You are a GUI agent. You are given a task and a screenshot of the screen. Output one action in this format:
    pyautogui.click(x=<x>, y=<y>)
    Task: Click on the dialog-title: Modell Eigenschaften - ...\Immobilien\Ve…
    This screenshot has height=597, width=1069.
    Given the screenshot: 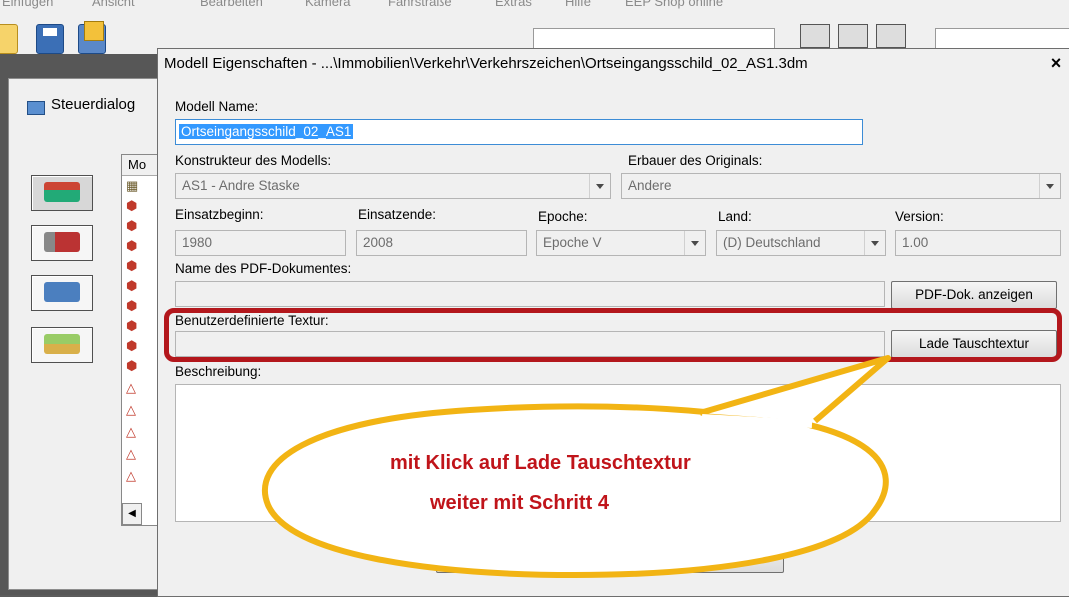 What is the action you would take?
    pyautogui.click(x=486, y=63)
    